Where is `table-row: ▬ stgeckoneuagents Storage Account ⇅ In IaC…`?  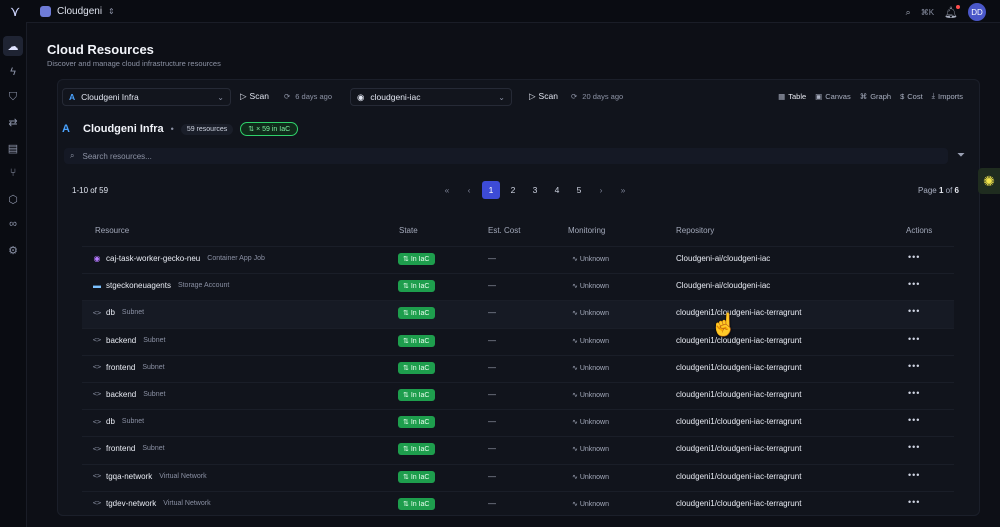
table-row: ▬ stgeckoneuagents Storage Account ⇅ In IaC… is located at coordinates (518, 286).